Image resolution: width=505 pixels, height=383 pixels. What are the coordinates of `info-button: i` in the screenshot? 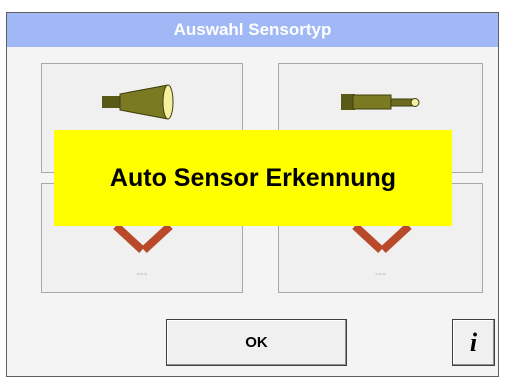 It's located at (473, 342).